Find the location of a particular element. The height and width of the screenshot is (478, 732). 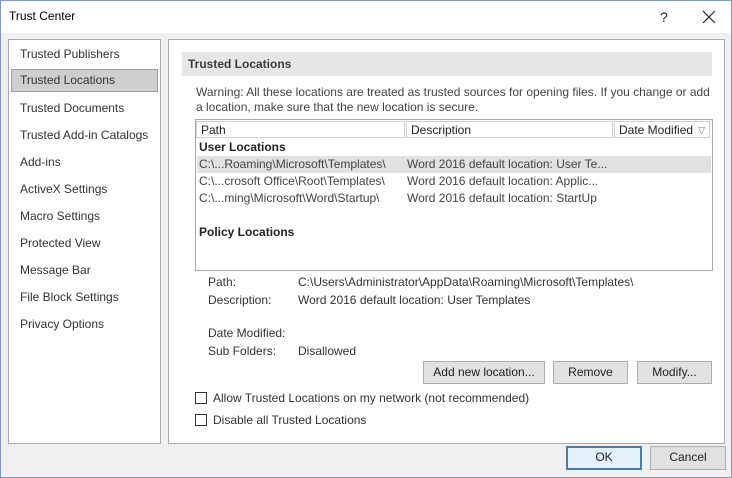

detail-path-label: Path: is located at coordinates (222, 282).